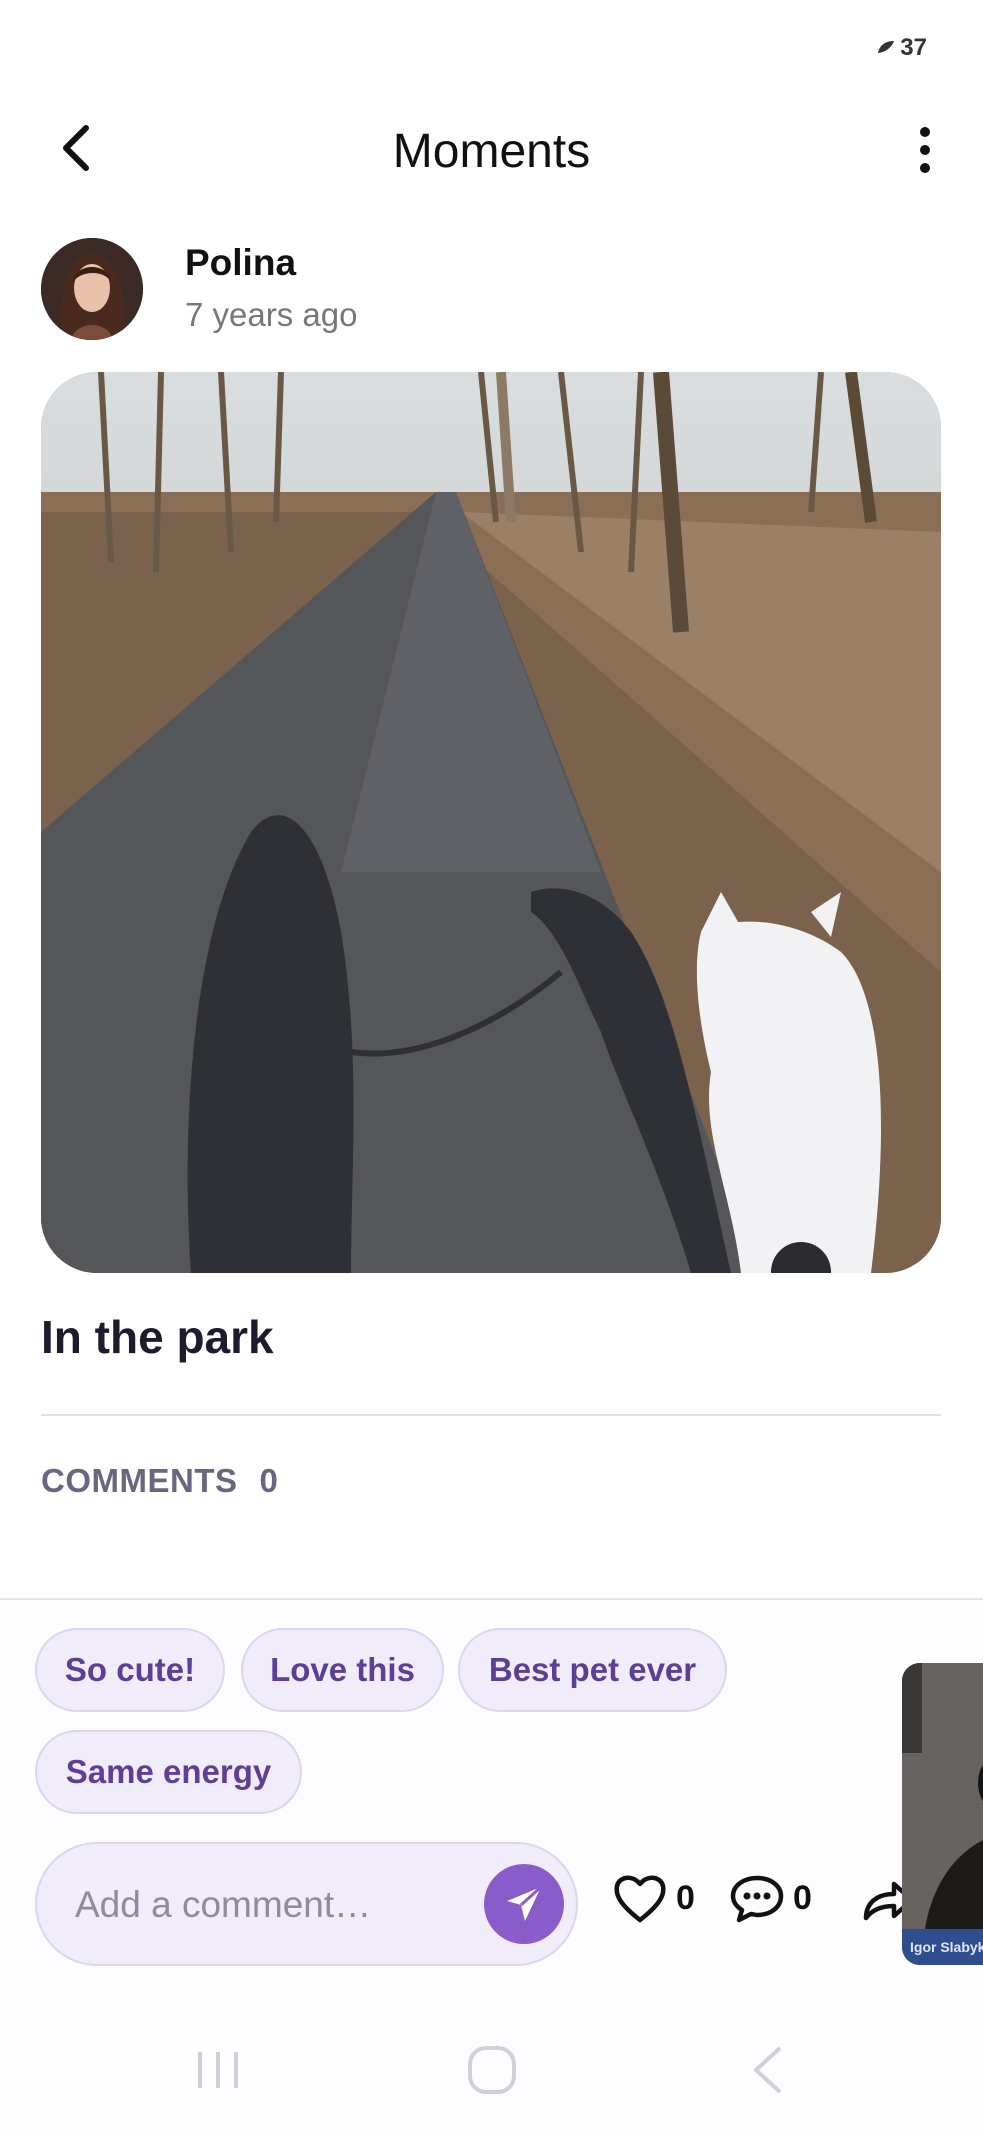  I want to click on quick-reply-chip: Love this, so click(342, 1670).